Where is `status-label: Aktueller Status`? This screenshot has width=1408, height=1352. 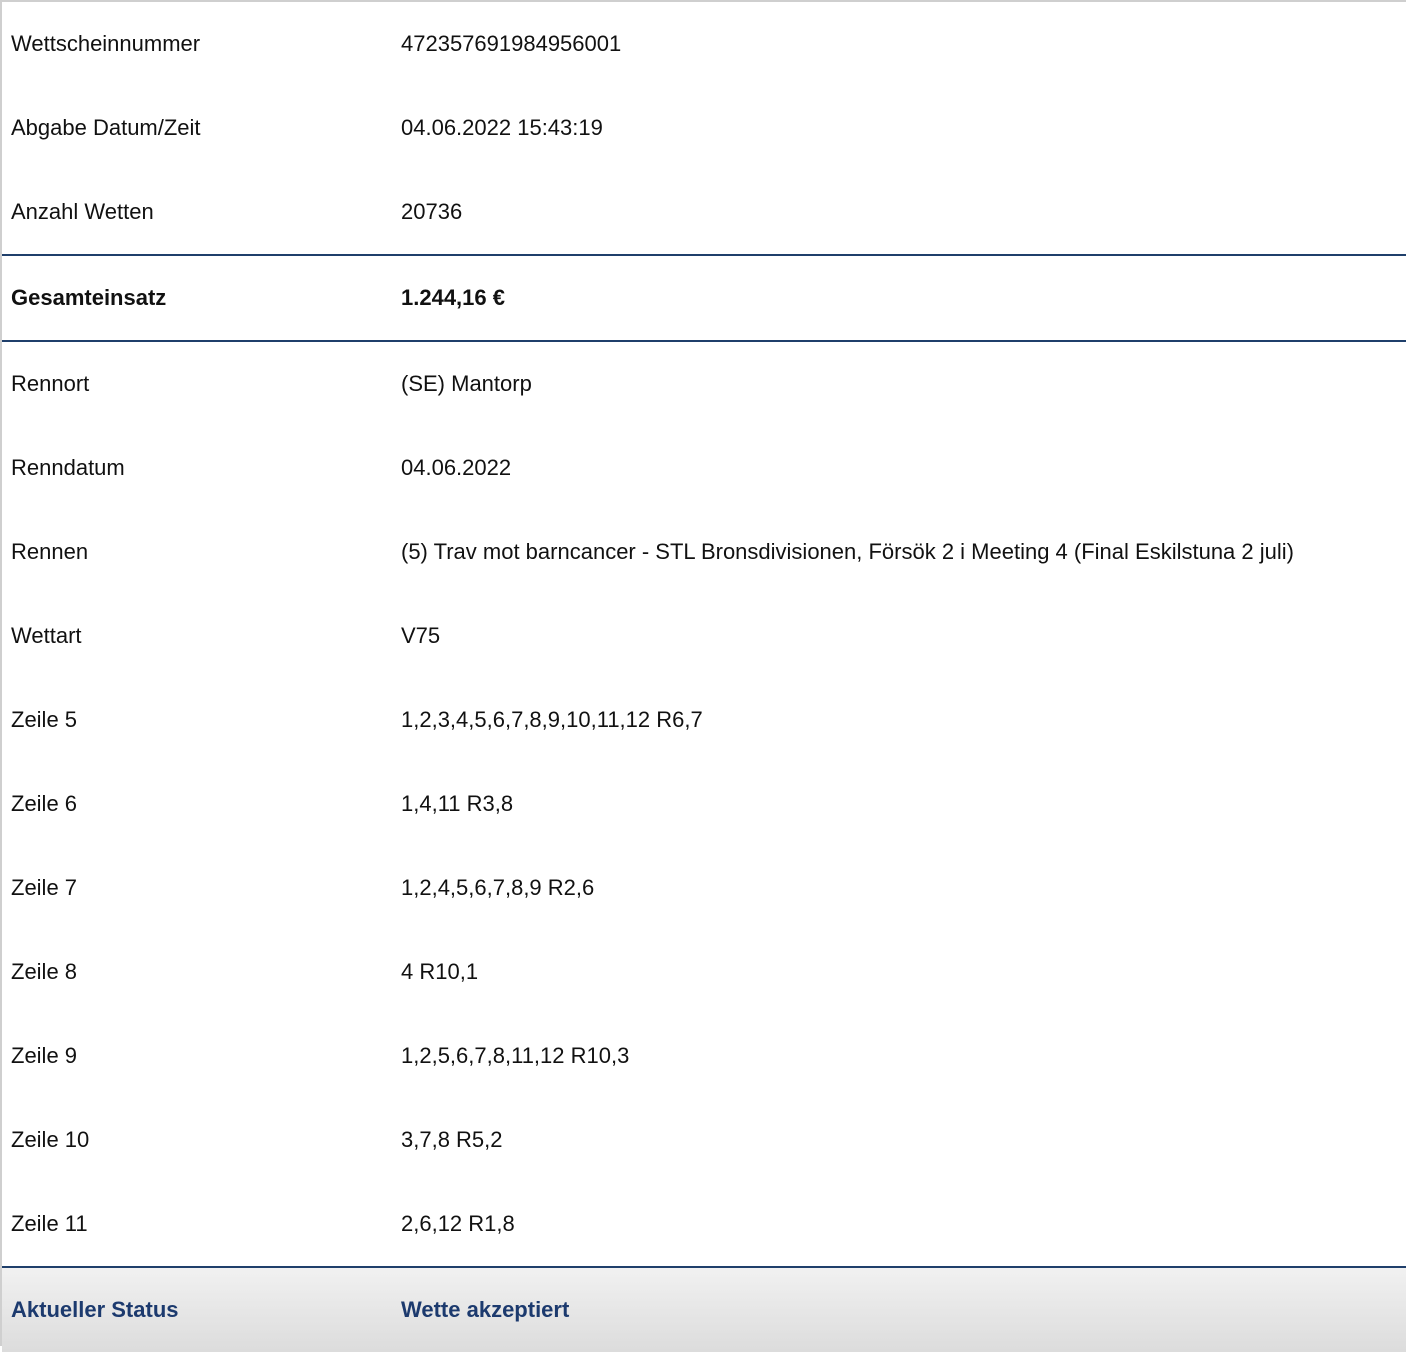
status-label: Aktueller Status is located at coordinates (95, 1309).